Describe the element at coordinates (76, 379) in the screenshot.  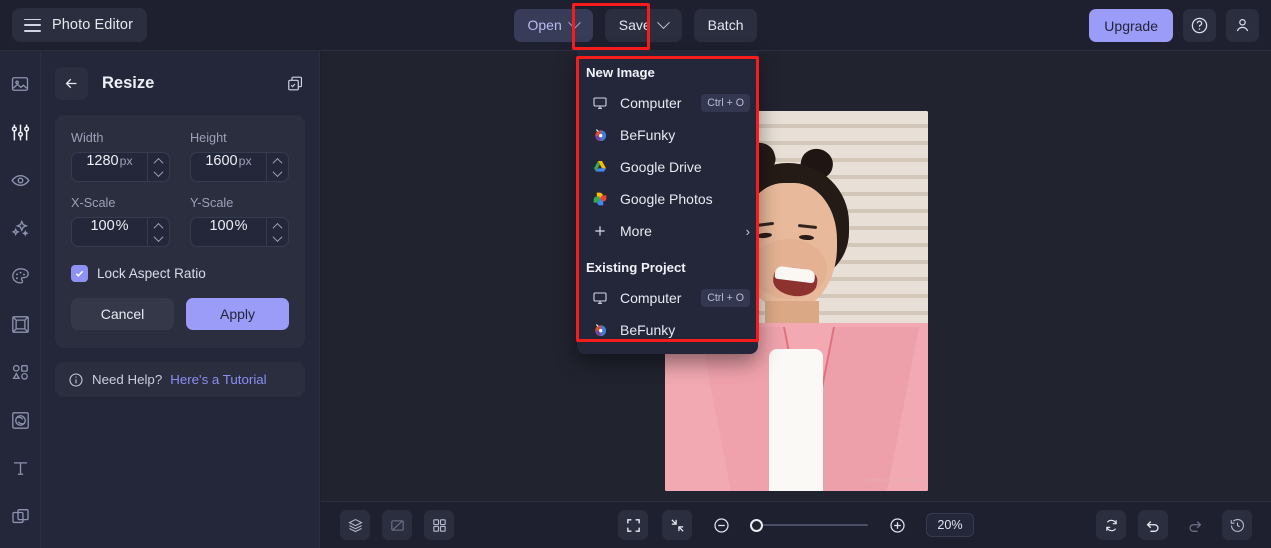
I see `info-circle-icon` at that location.